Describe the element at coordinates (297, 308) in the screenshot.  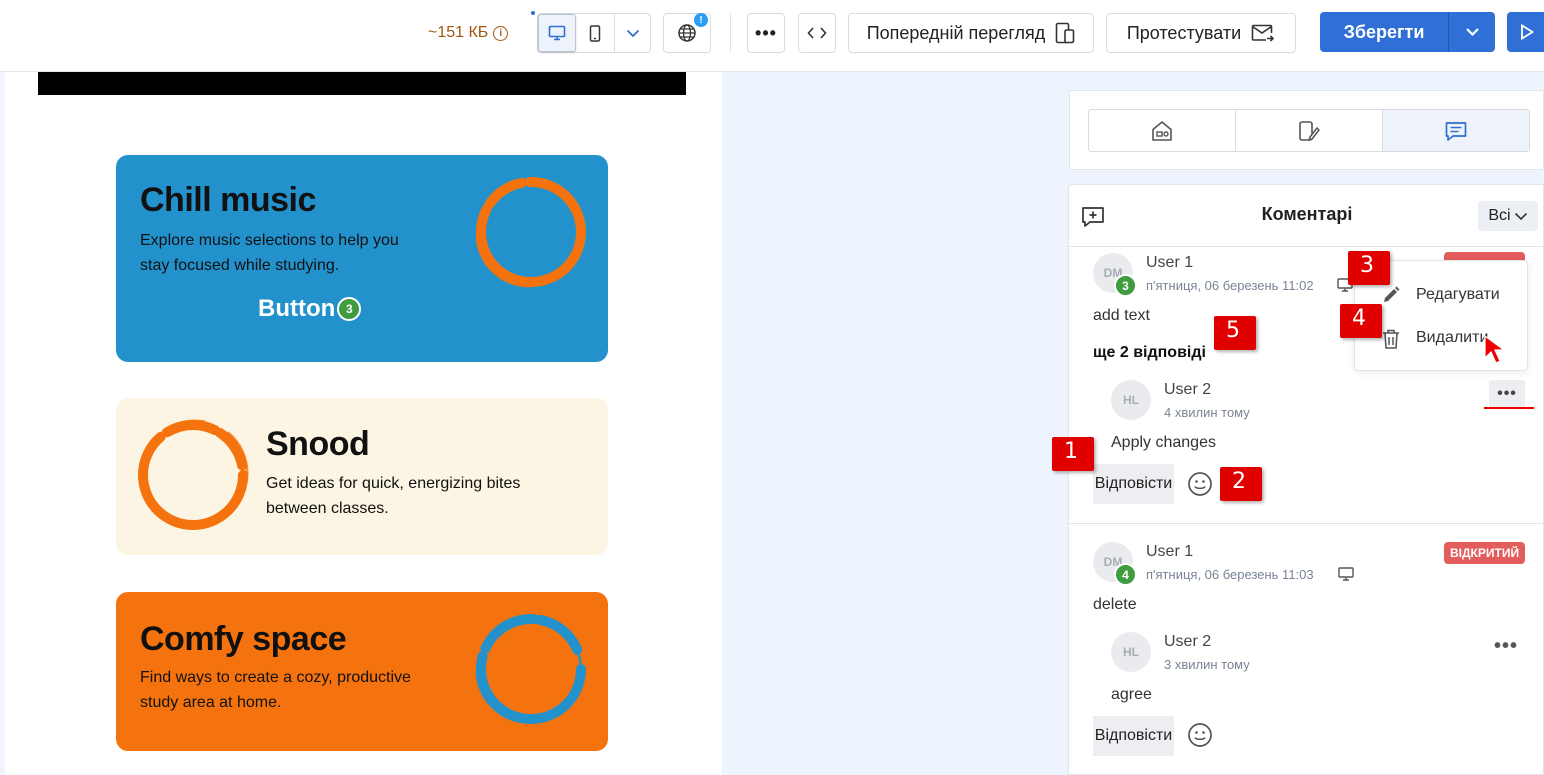
I see `card-button-label: Button` at that location.